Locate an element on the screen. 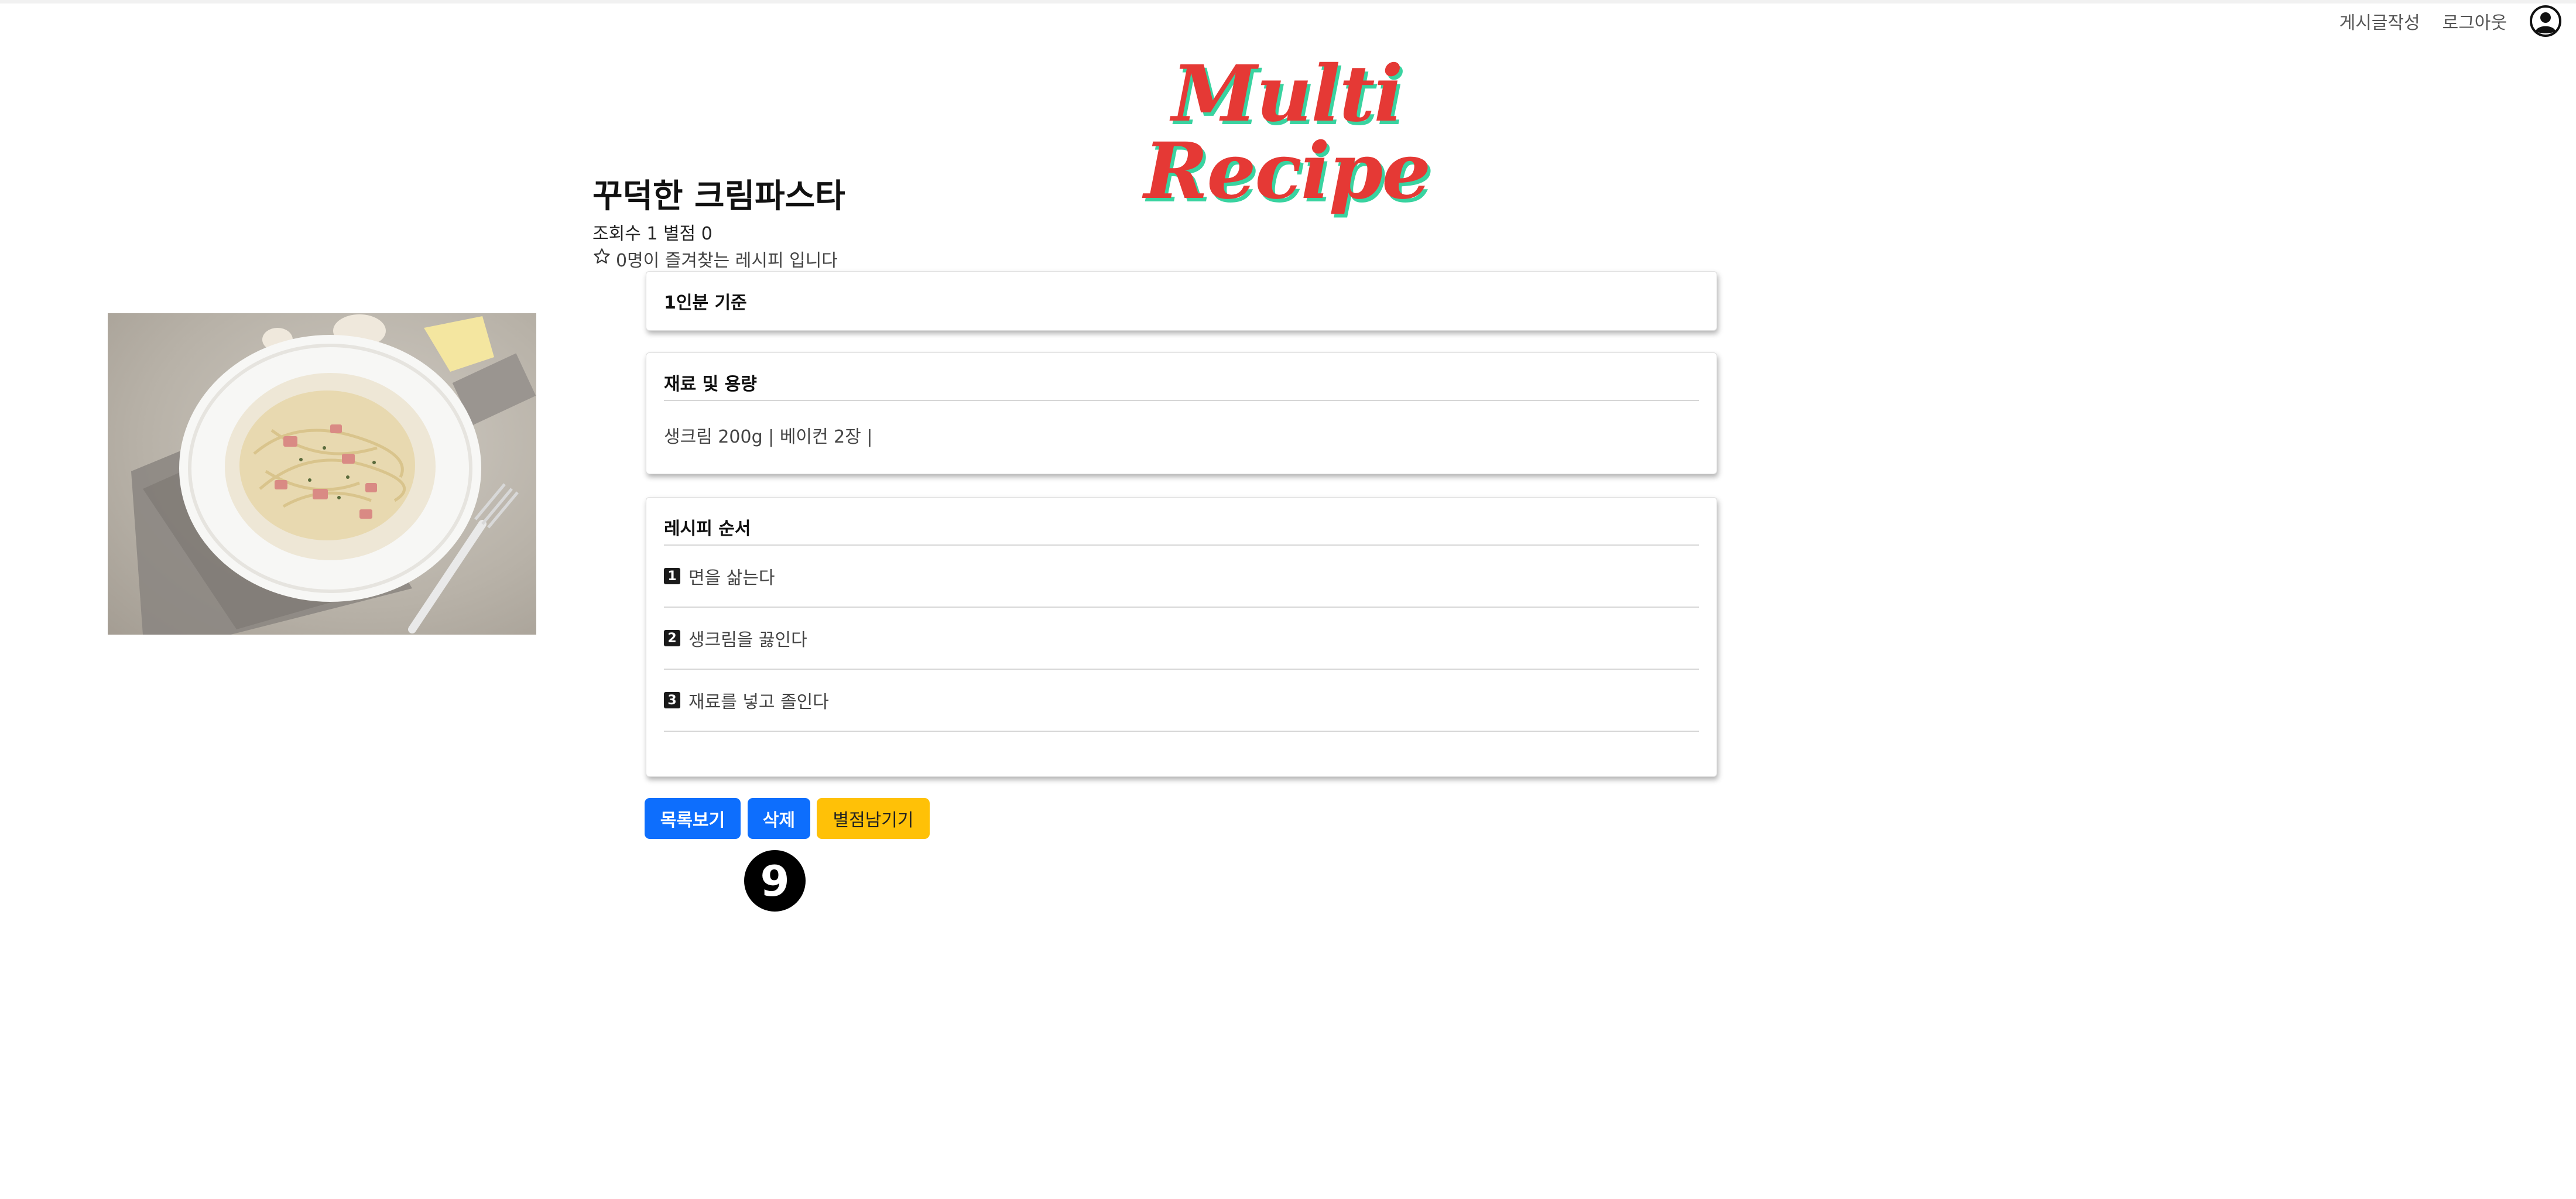 This screenshot has width=2576, height=1199. step-text: 재료를 넣고 졸인다 is located at coordinates (758, 702).